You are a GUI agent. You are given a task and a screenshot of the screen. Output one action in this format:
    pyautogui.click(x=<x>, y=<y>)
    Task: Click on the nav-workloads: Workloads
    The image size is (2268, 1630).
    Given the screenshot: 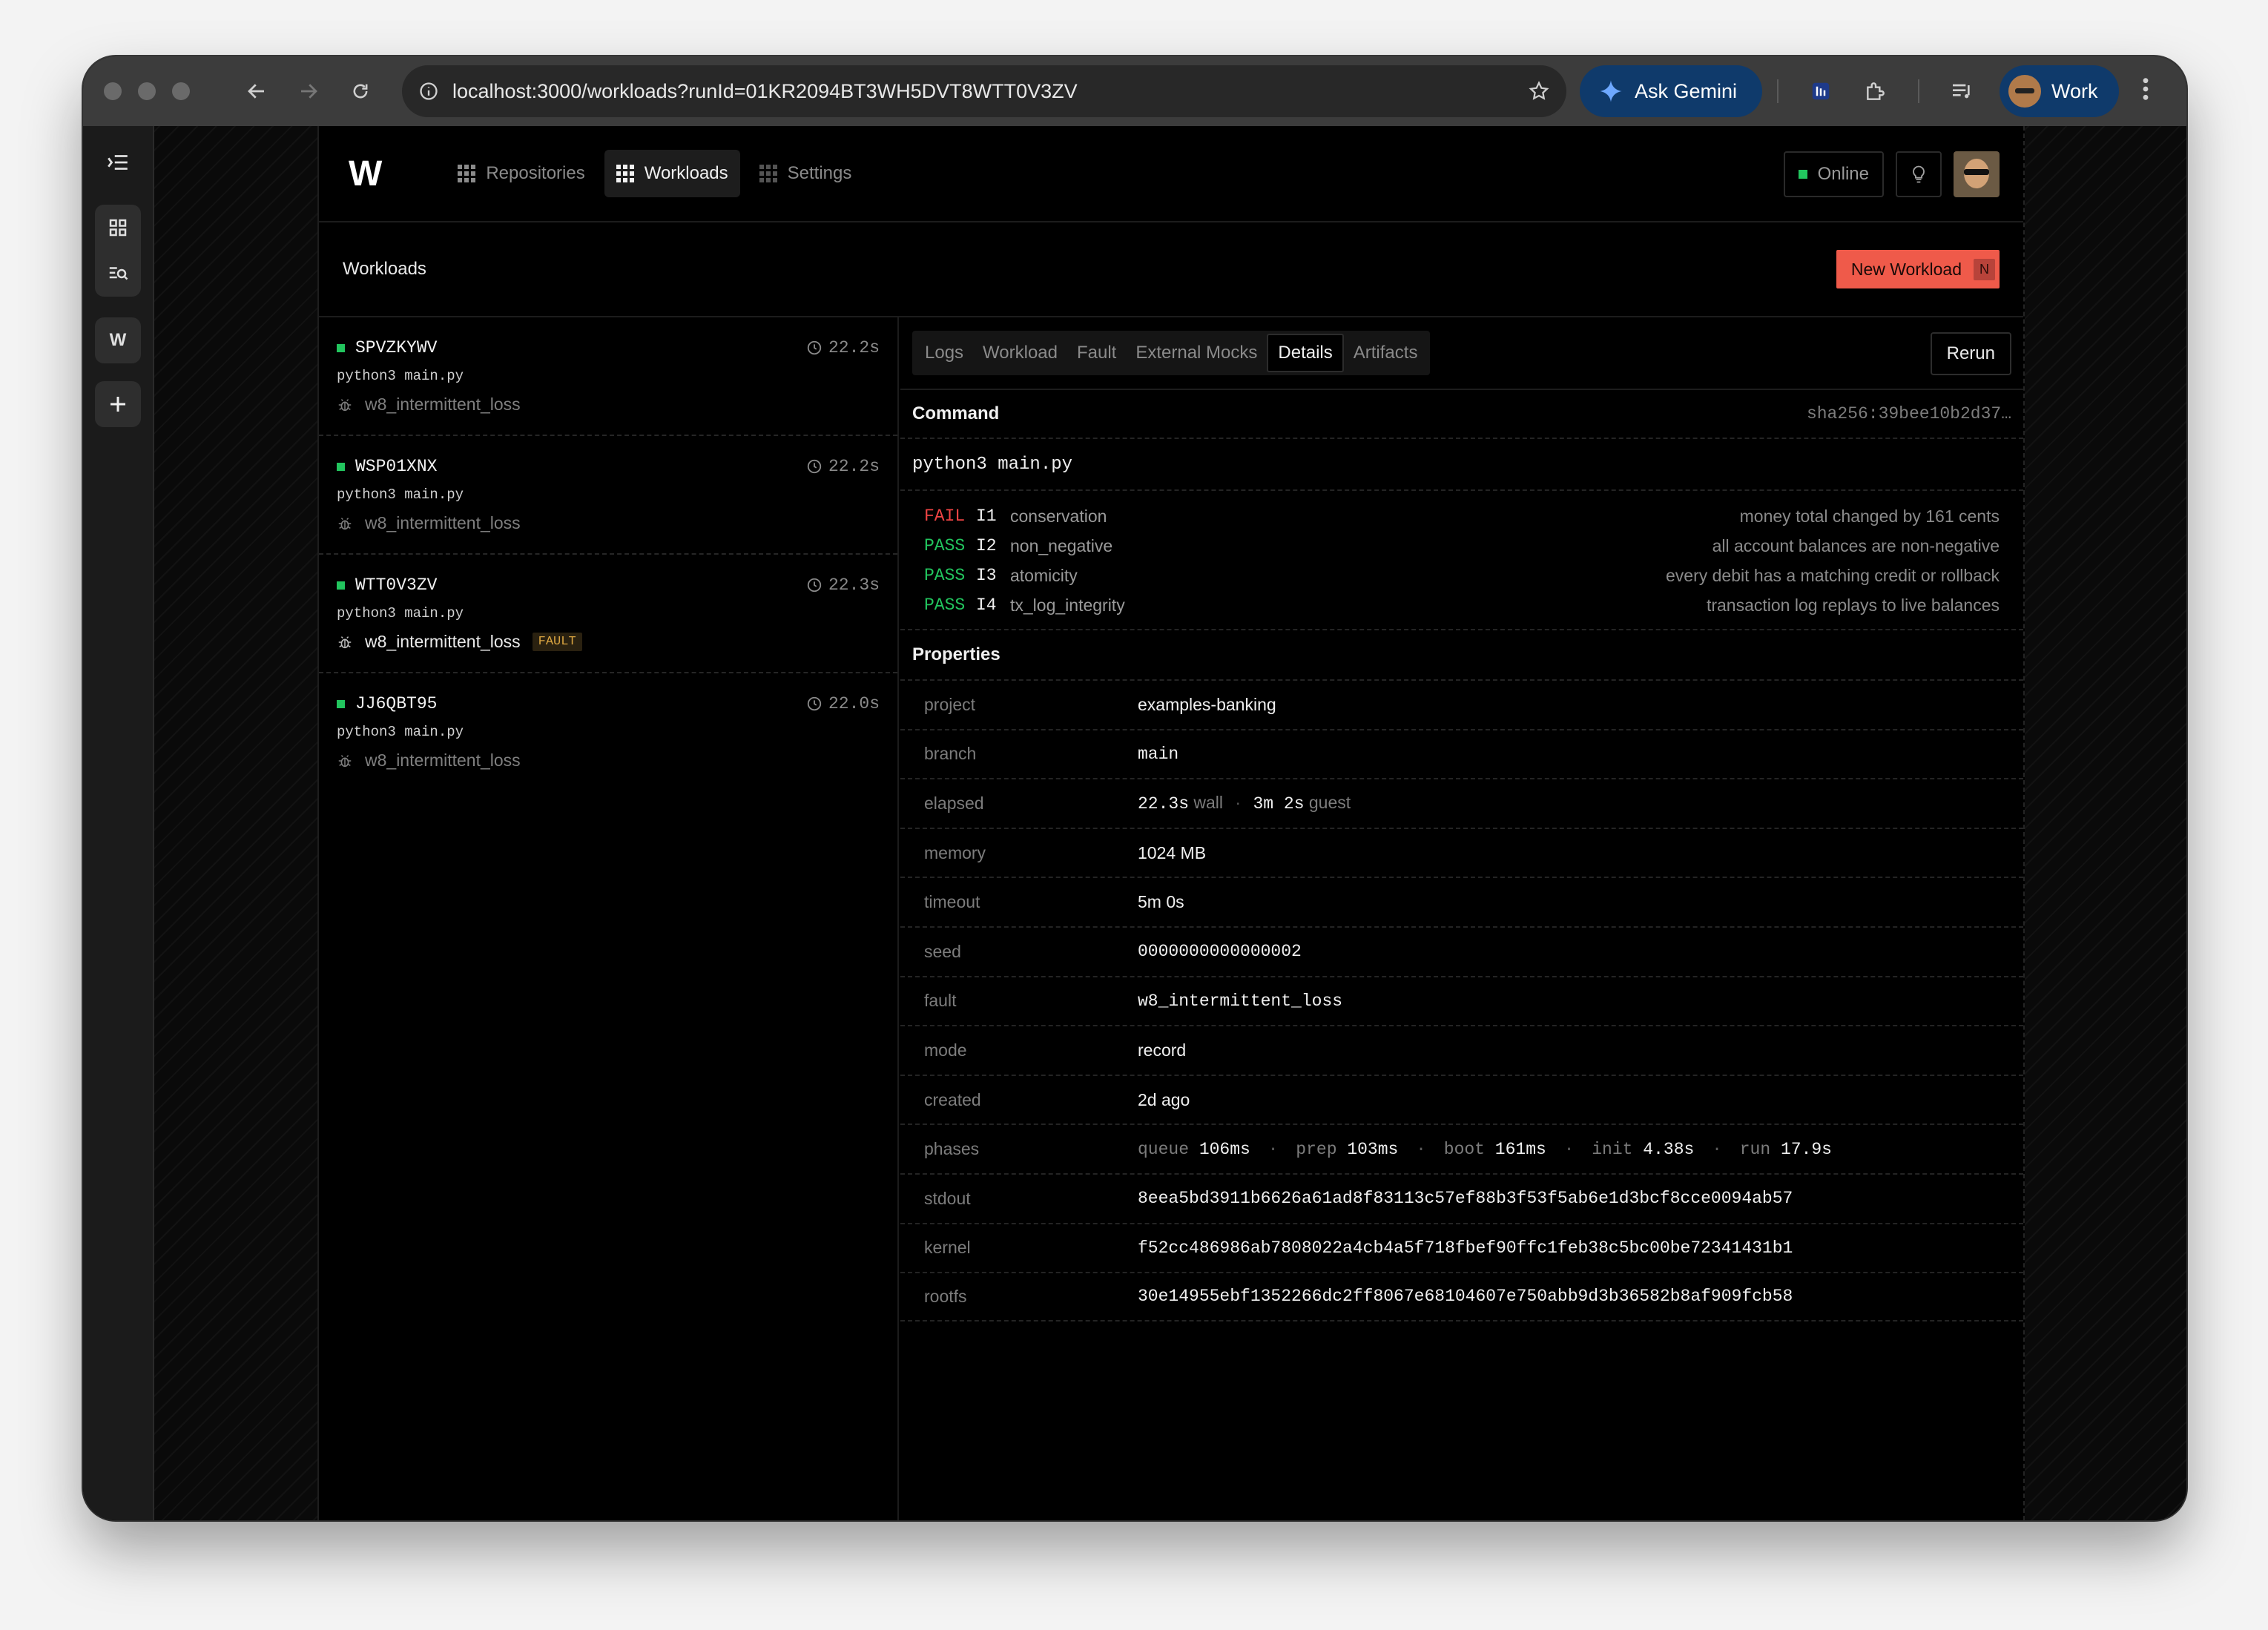 What is the action you would take?
    pyautogui.click(x=672, y=173)
    